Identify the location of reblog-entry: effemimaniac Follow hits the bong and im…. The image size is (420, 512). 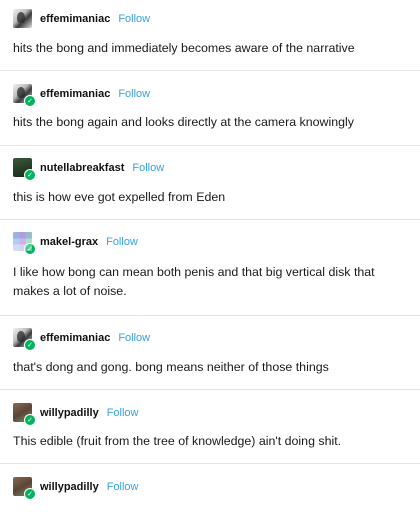
(210, 35).